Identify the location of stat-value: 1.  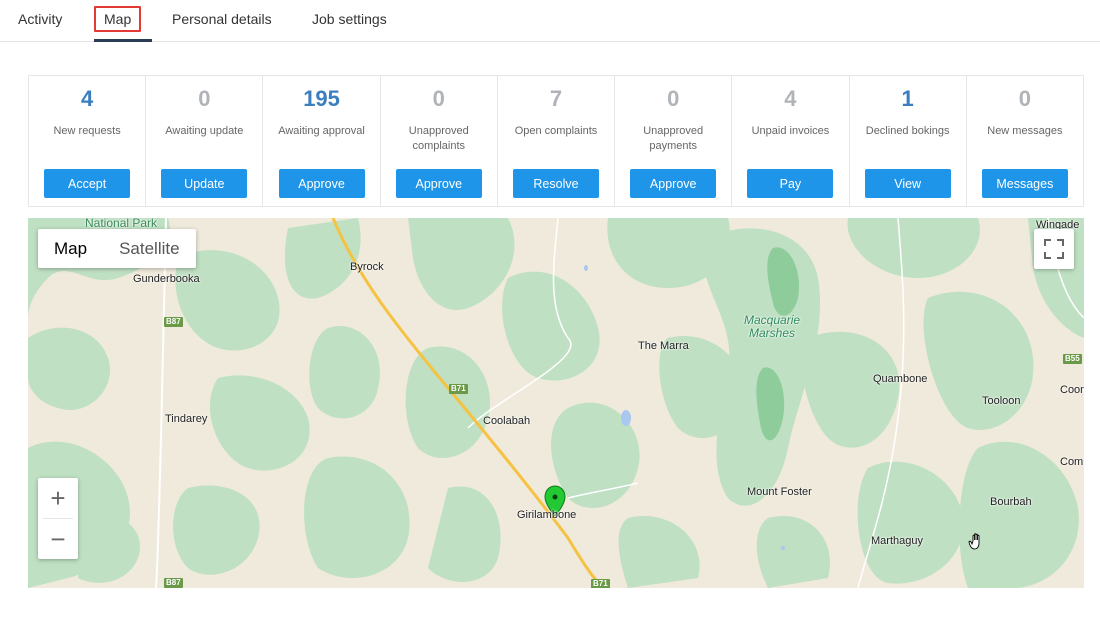
(907, 98).